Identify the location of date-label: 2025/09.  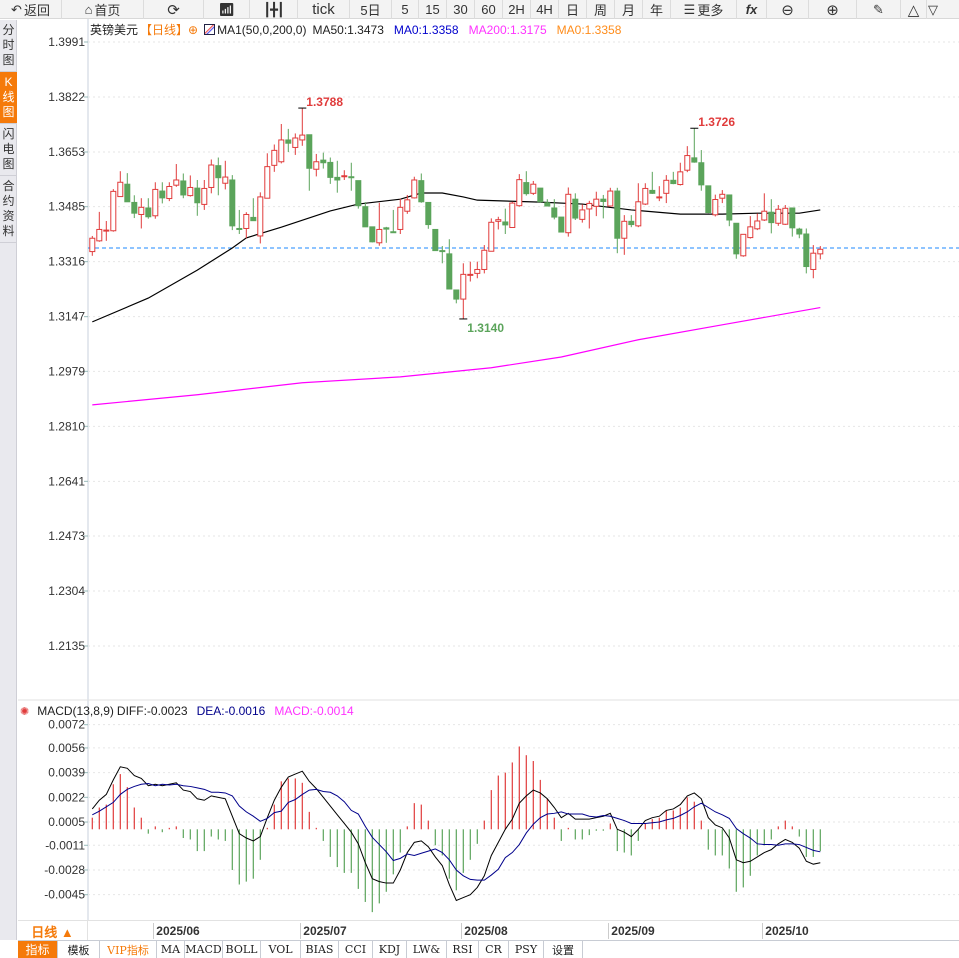
(631, 931).